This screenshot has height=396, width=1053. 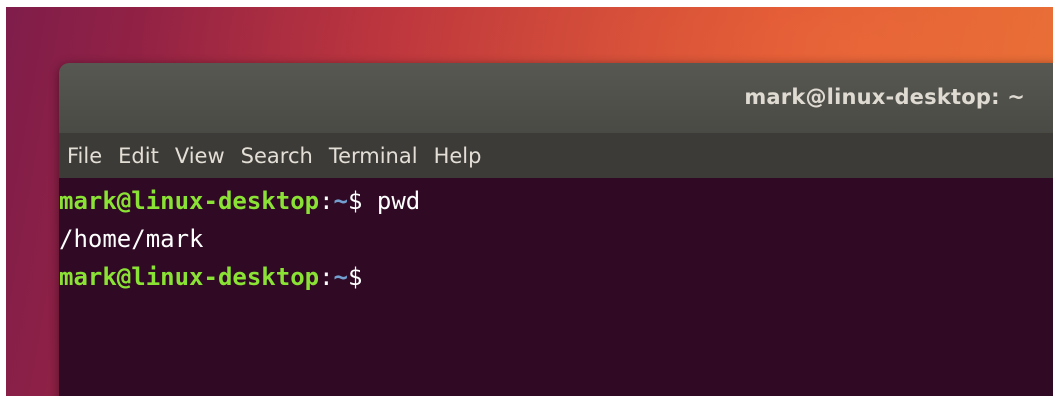 I want to click on menu-item-view: View, so click(x=200, y=156).